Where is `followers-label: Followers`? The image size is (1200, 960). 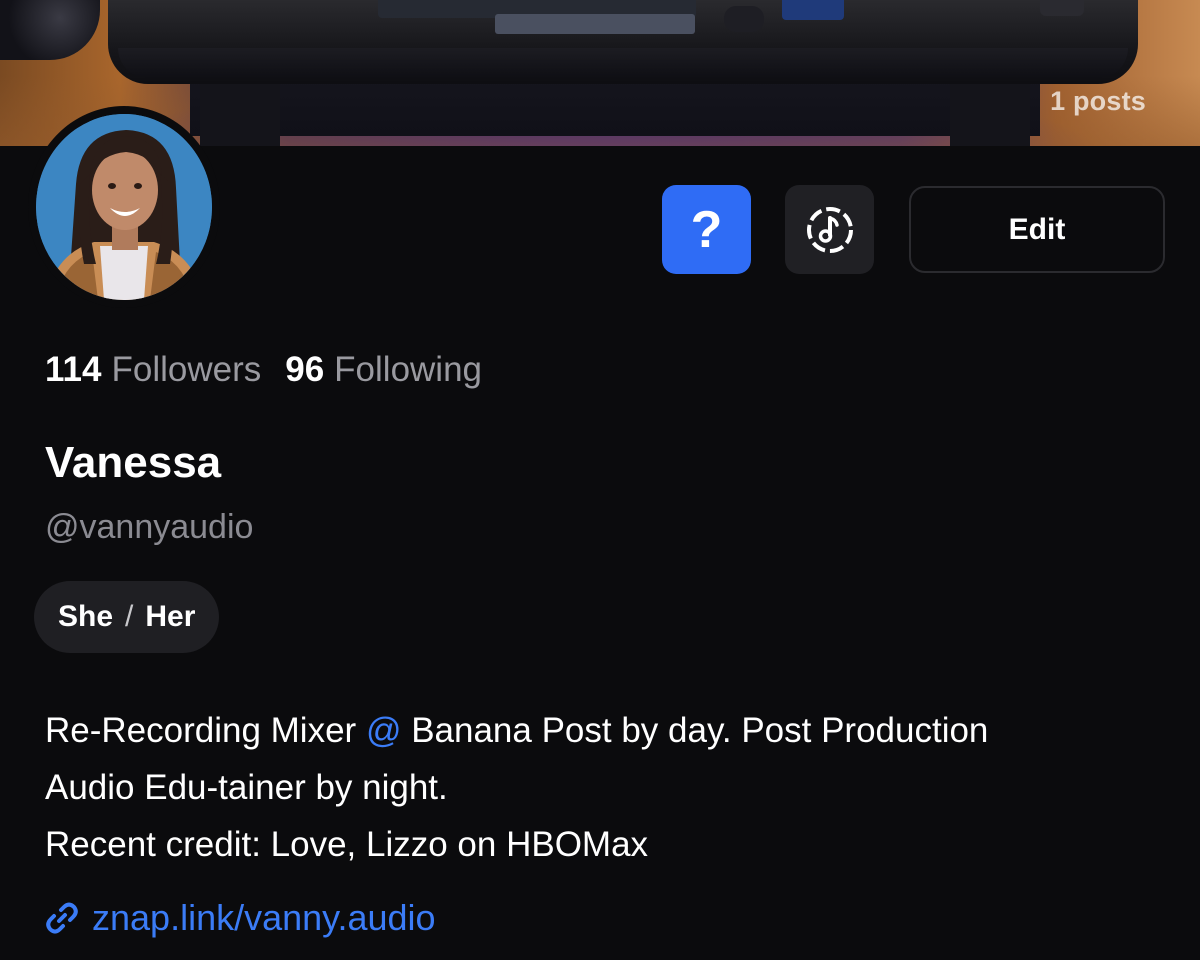 followers-label: Followers is located at coordinates (186, 369).